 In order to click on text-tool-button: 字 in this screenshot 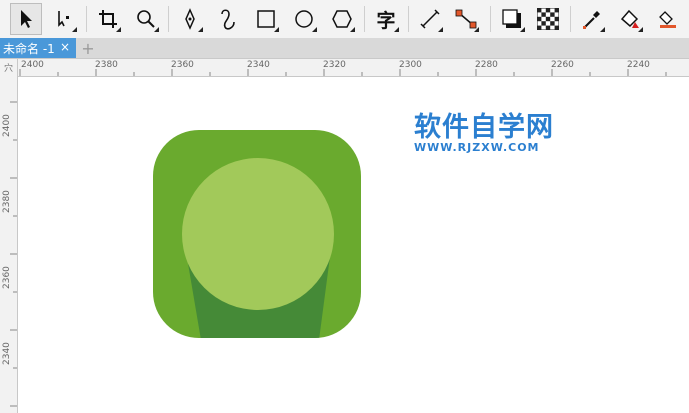, I will do `click(386, 19)`.